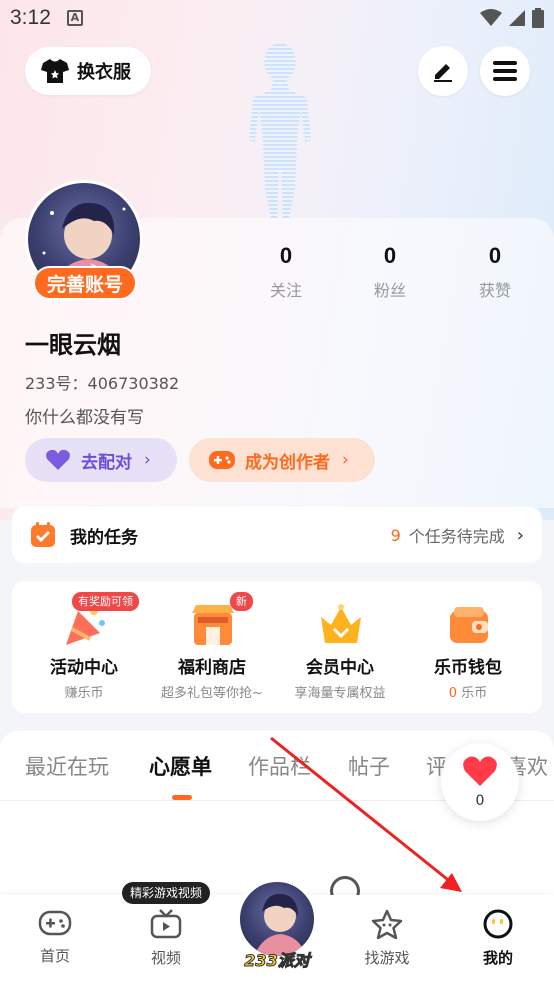 Image resolution: width=554 pixels, height=986 pixels. I want to click on pen-icon, so click(443, 73).